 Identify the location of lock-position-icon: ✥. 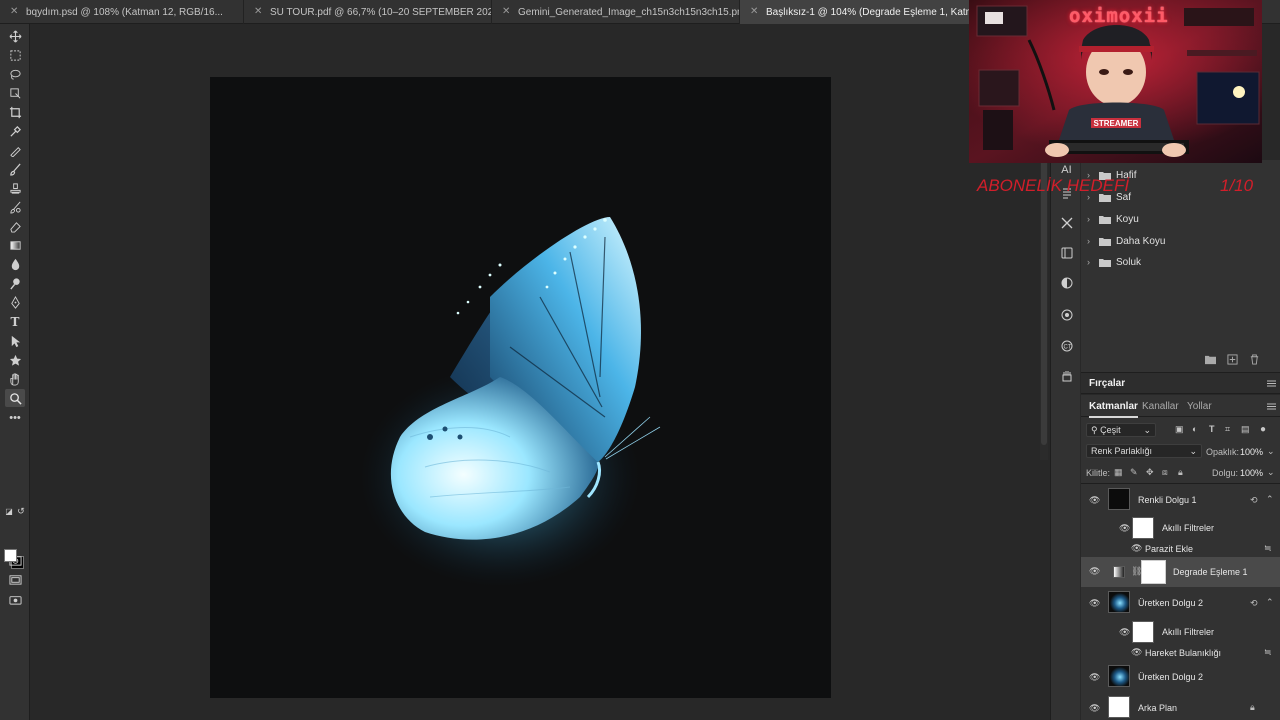
(1151, 472).